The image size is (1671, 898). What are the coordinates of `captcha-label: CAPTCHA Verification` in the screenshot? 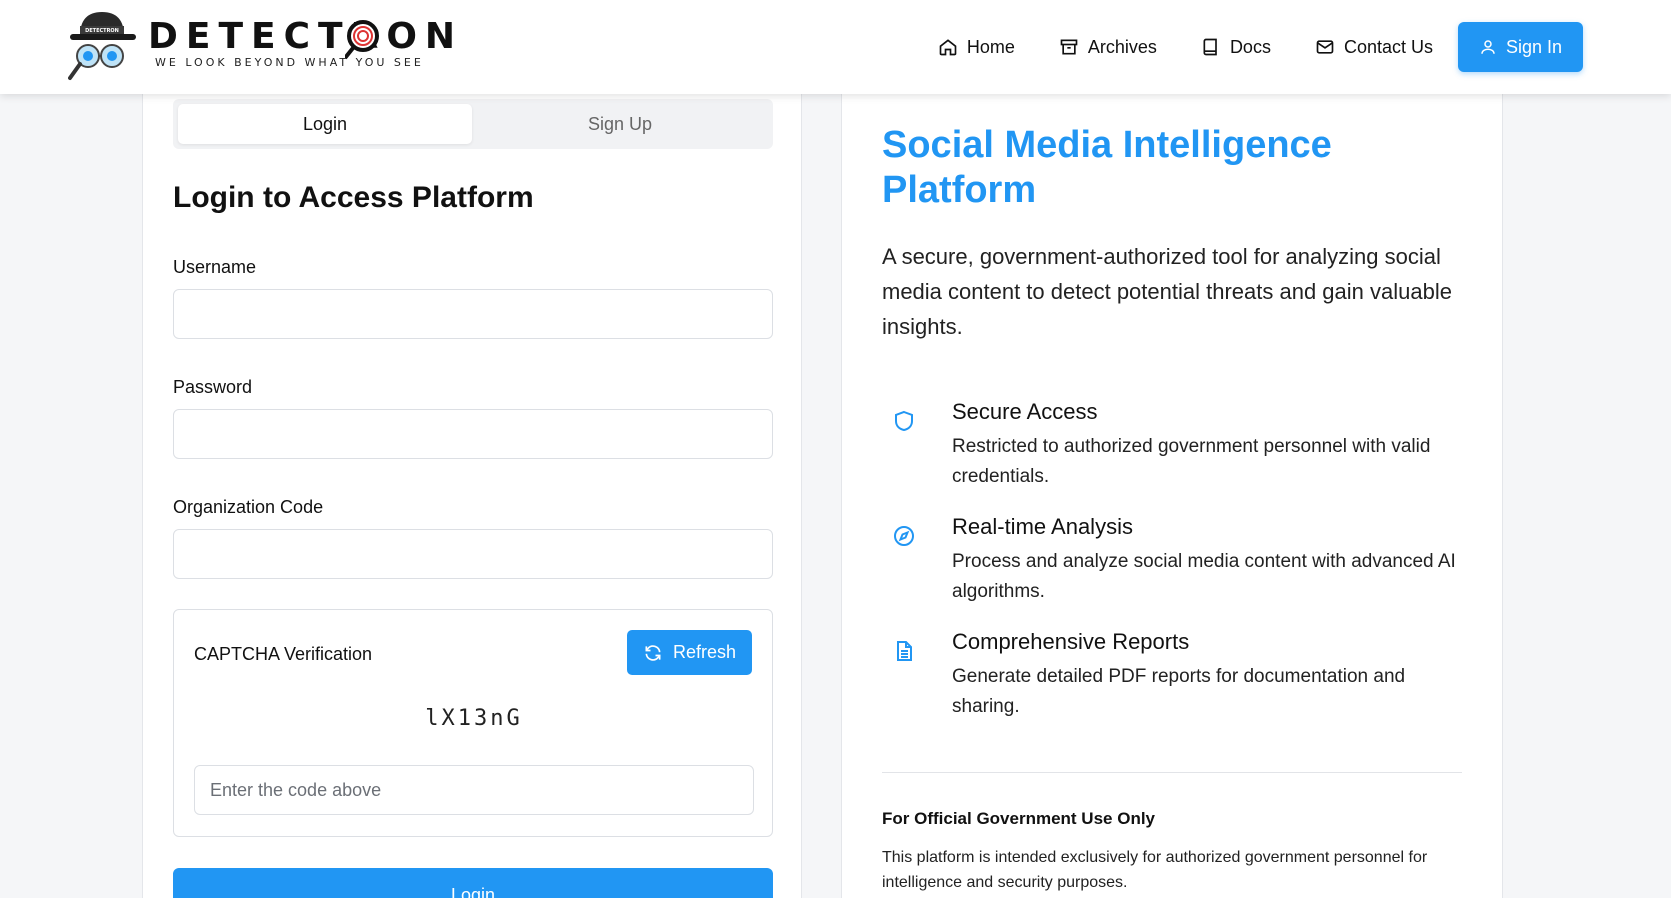 It's located at (283, 654).